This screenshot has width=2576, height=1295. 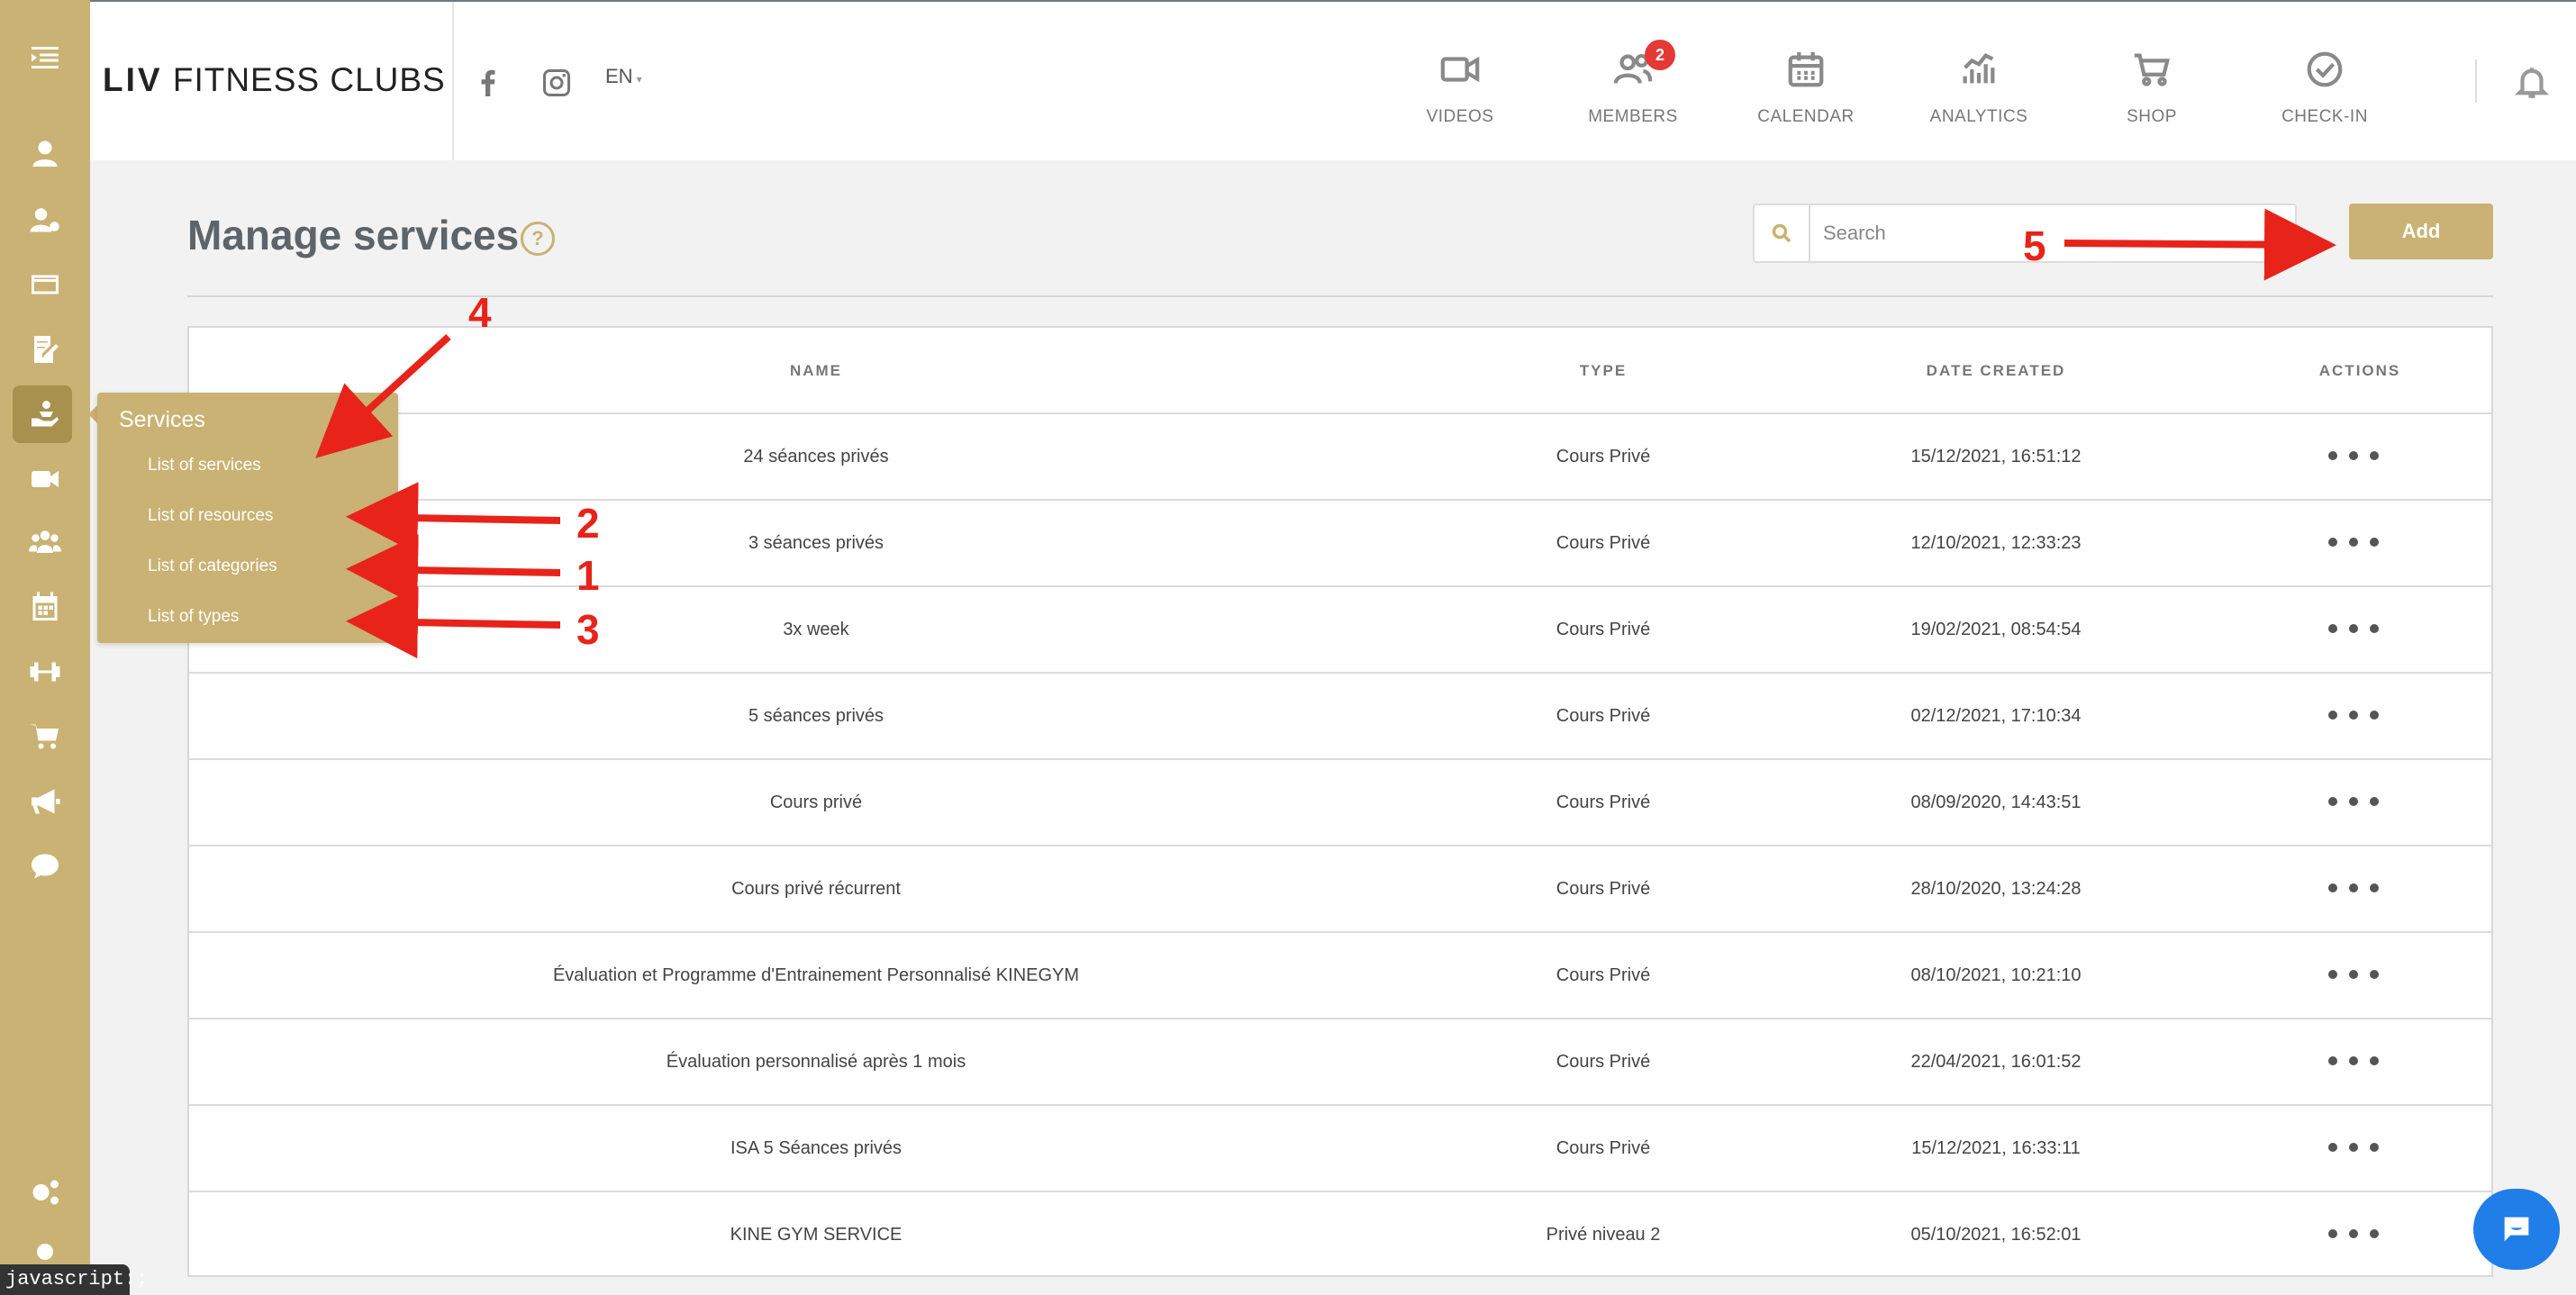 What do you see at coordinates (1996, 1235) in the screenshot?
I see `service-date-created: 05/10/2021, 16:52:01` at bounding box center [1996, 1235].